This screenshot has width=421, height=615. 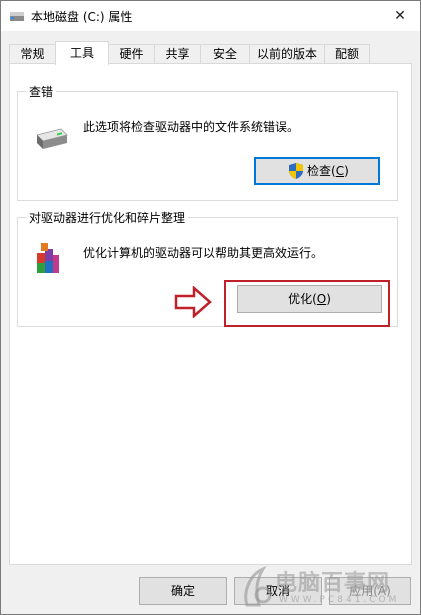 What do you see at coordinates (48, 258) in the screenshot?
I see `defrag-icon` at bounding box center [48, 258].